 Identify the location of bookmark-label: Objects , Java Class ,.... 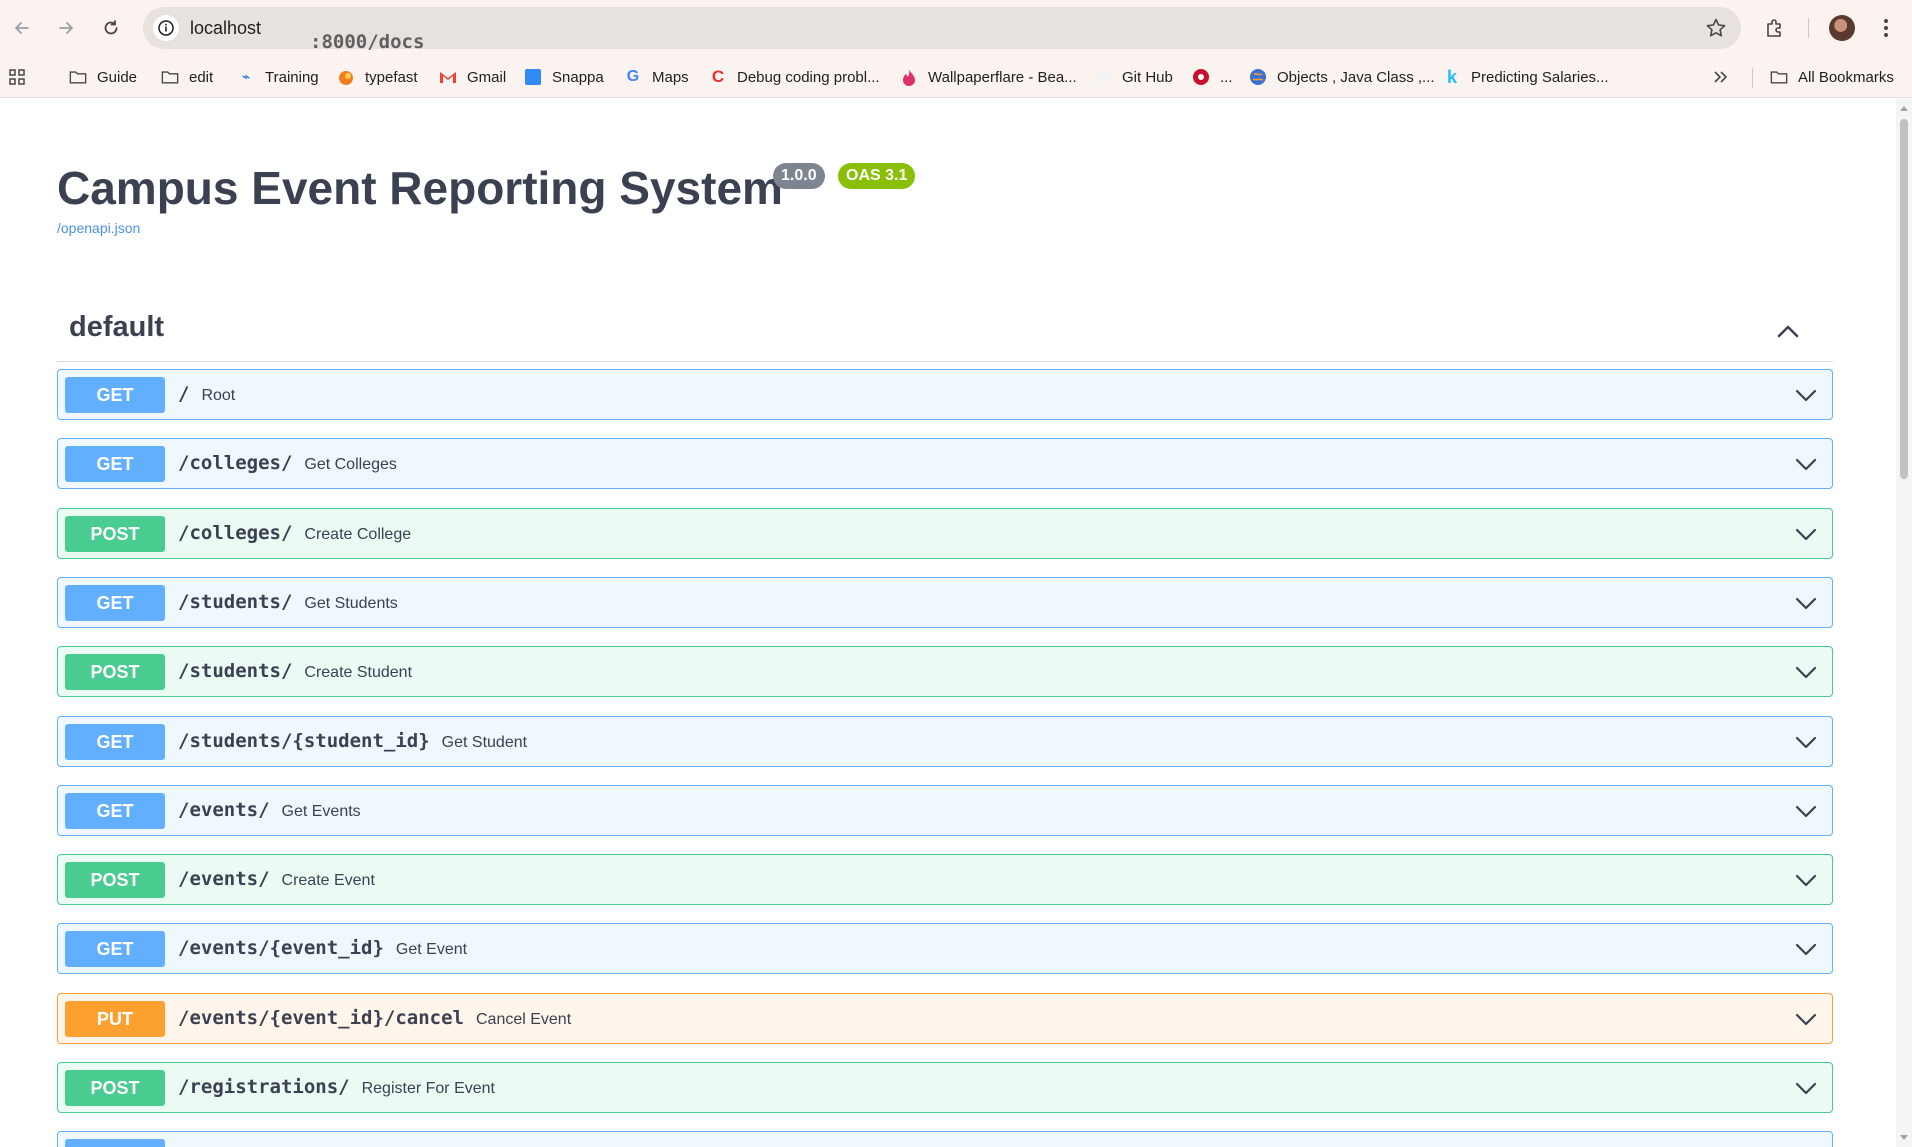
(1356, 77).